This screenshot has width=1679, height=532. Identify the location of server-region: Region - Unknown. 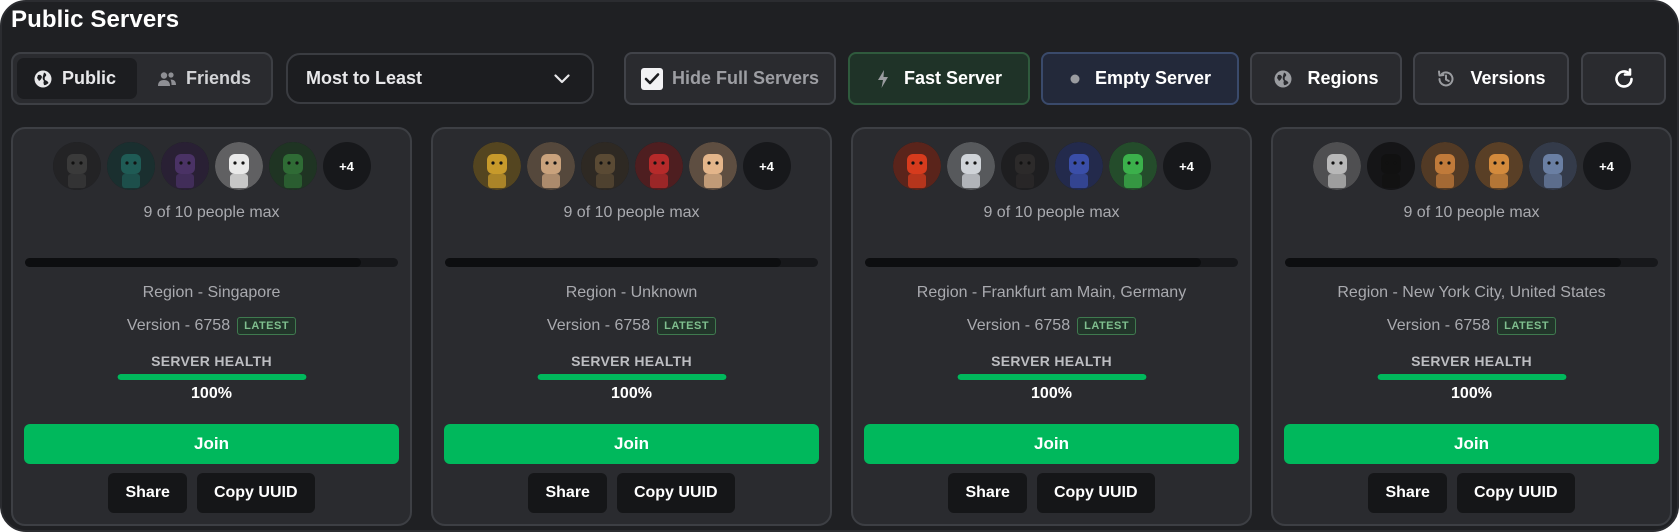
(631, 292).